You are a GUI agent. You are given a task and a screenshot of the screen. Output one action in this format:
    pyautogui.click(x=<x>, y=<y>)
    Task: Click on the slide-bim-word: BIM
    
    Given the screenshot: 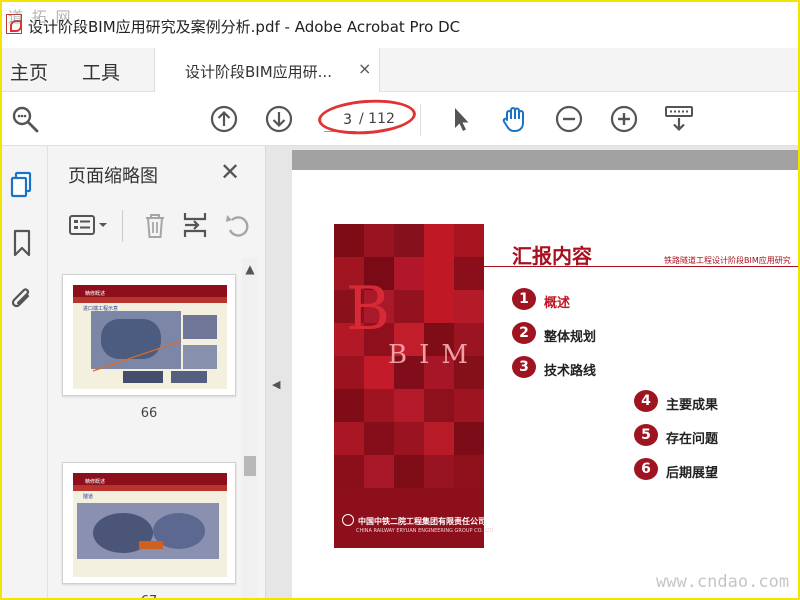 What is the action you would take?
    pyautogui.click(x=434, y=355)
    